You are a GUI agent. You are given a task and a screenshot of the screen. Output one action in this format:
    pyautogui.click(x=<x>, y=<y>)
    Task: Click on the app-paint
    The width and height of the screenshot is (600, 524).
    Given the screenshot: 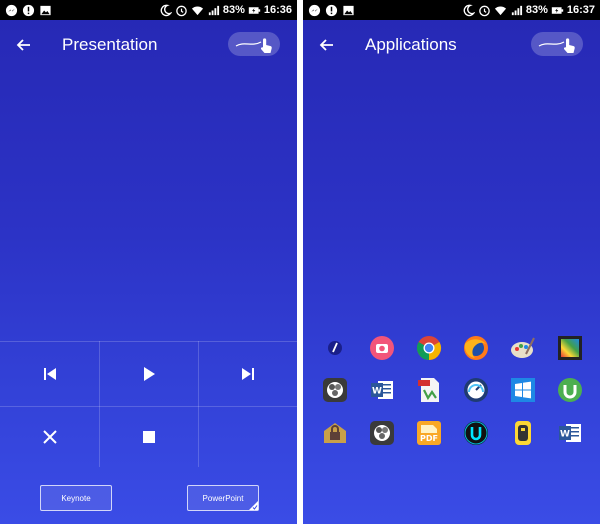 What is the action you would take?
    pyautogui.click(x=523, y=348)
    